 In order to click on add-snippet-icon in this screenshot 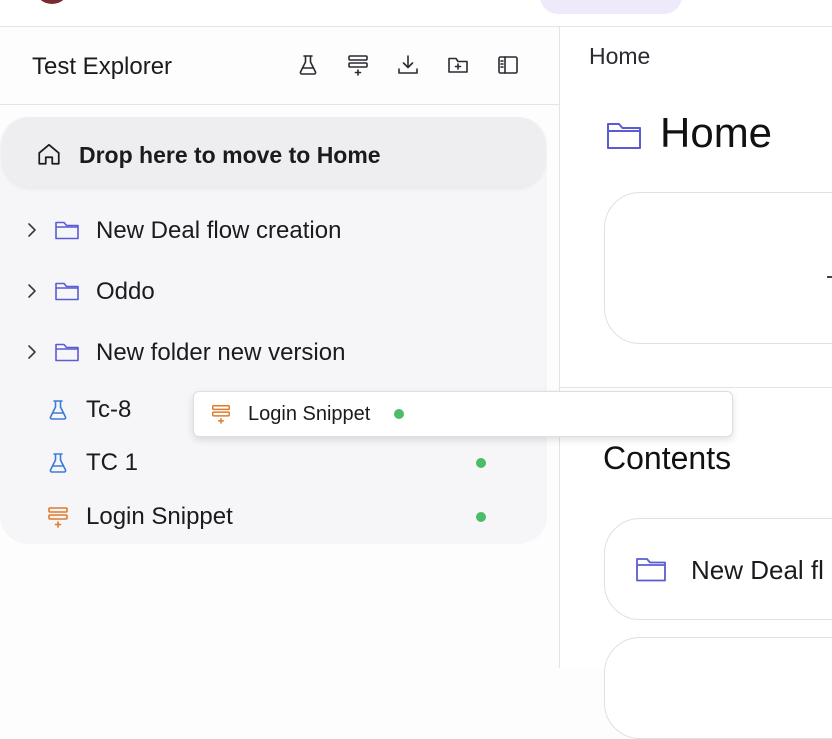, I will do `click(358, 65)`.